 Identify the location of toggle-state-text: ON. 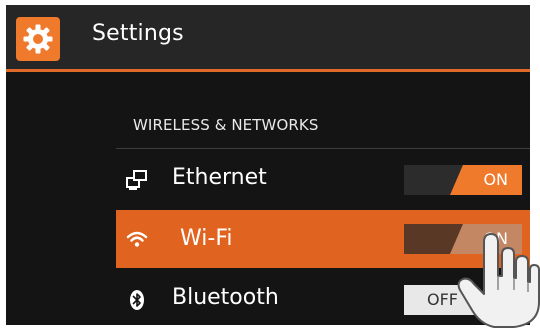
(495, 179).